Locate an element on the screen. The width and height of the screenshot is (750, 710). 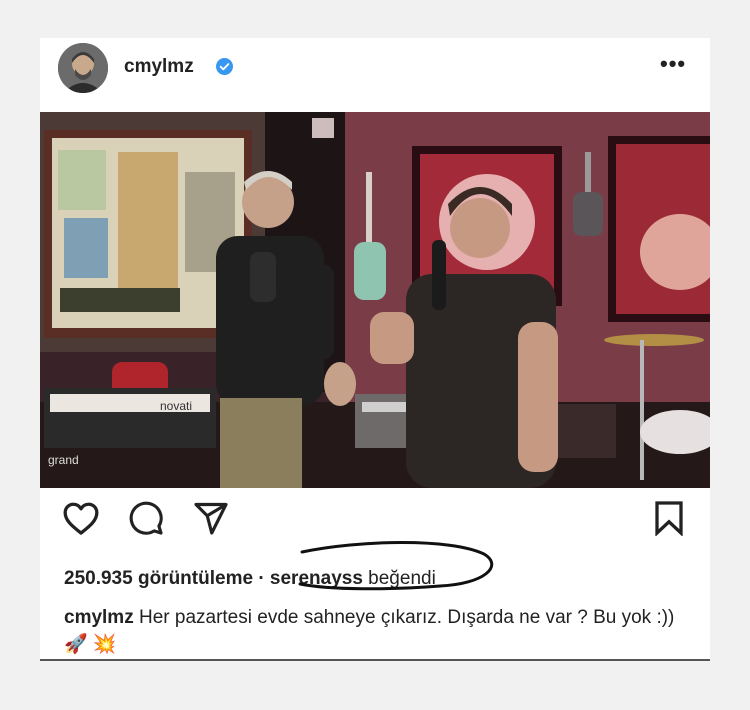
bookmark-icon is located at coordinates (669, 518).